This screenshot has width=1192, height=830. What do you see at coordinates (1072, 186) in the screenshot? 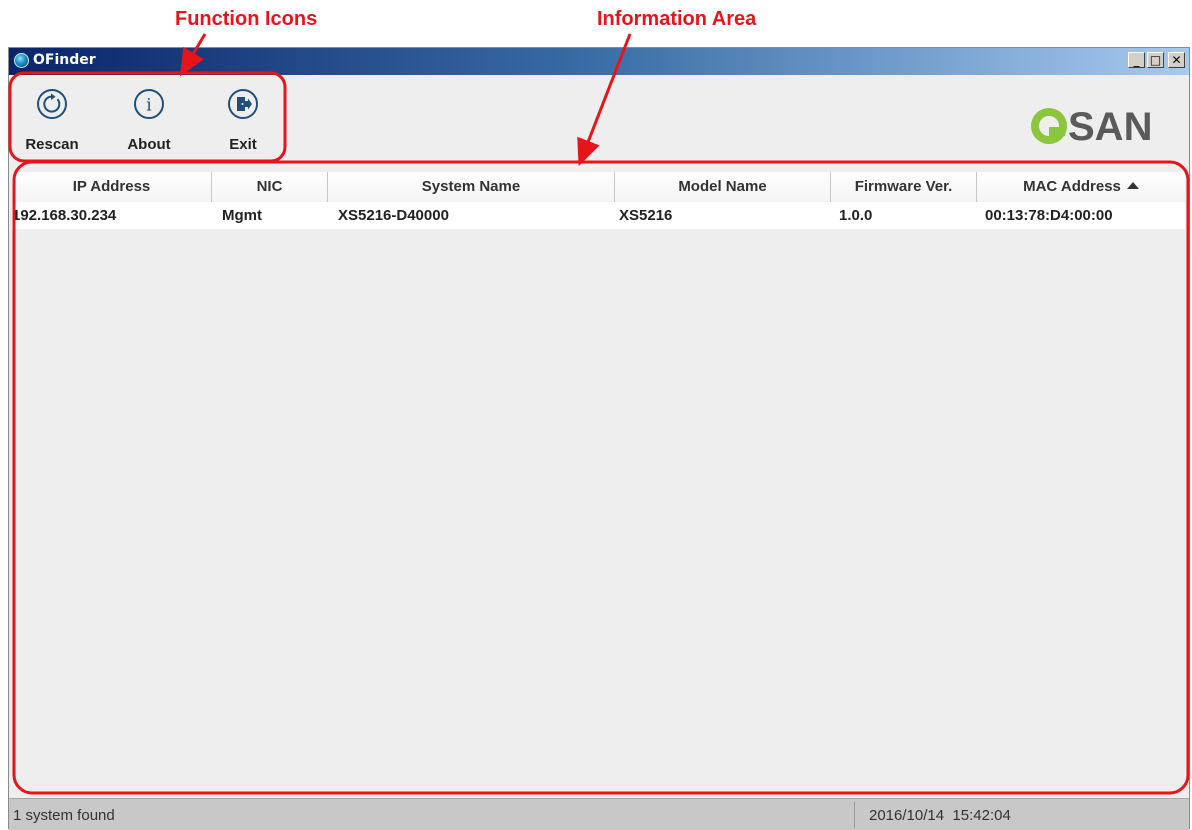
I see `col-label: MAC Address` at bounding box center [1072, 186].